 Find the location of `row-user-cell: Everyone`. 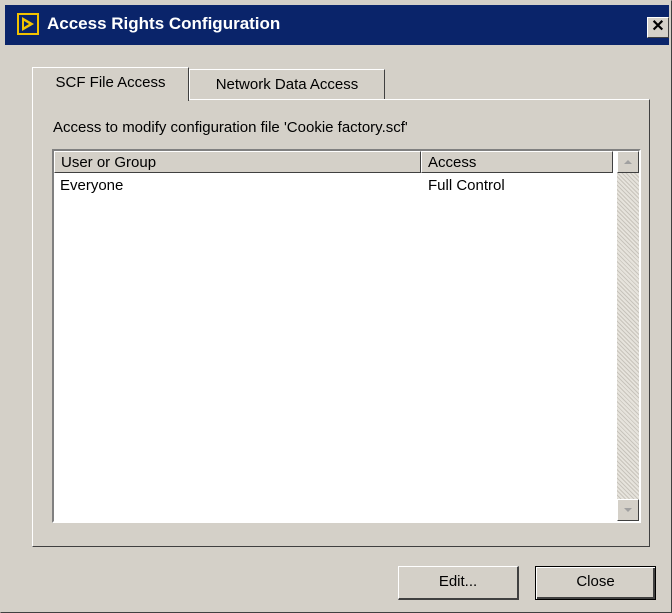

row-user-cell: Everyone is located at coordinates (92, 185).